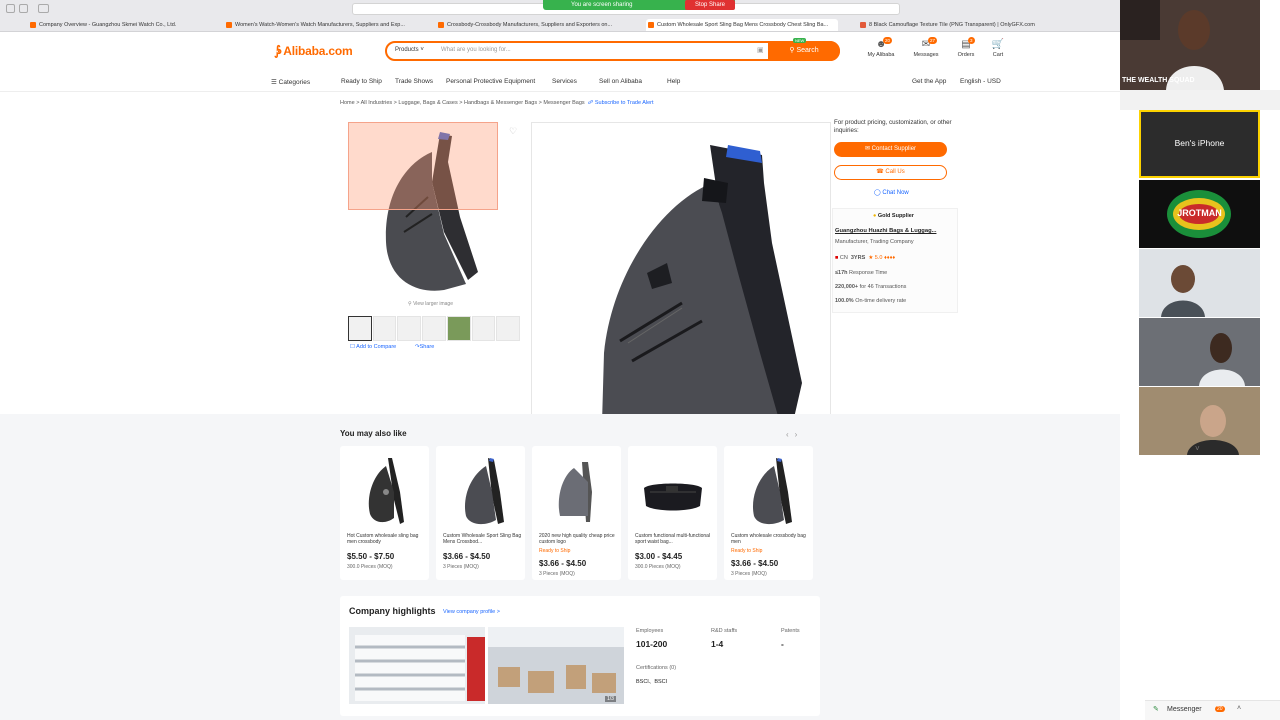  Describe the element at coordinates (891, 192) in the screenshot. I see `chat-now-link: ◯ Chat Now` at that location.